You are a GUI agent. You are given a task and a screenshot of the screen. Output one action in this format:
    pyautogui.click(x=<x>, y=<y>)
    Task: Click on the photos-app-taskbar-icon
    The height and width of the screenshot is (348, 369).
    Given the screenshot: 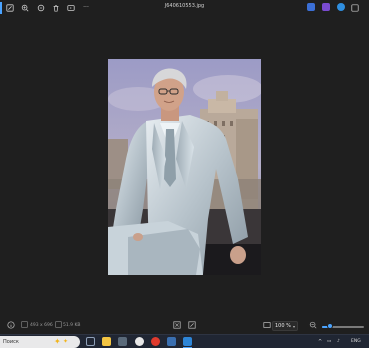 What is the action you would take?
    pyautogui.click(x=171, y=341)
    